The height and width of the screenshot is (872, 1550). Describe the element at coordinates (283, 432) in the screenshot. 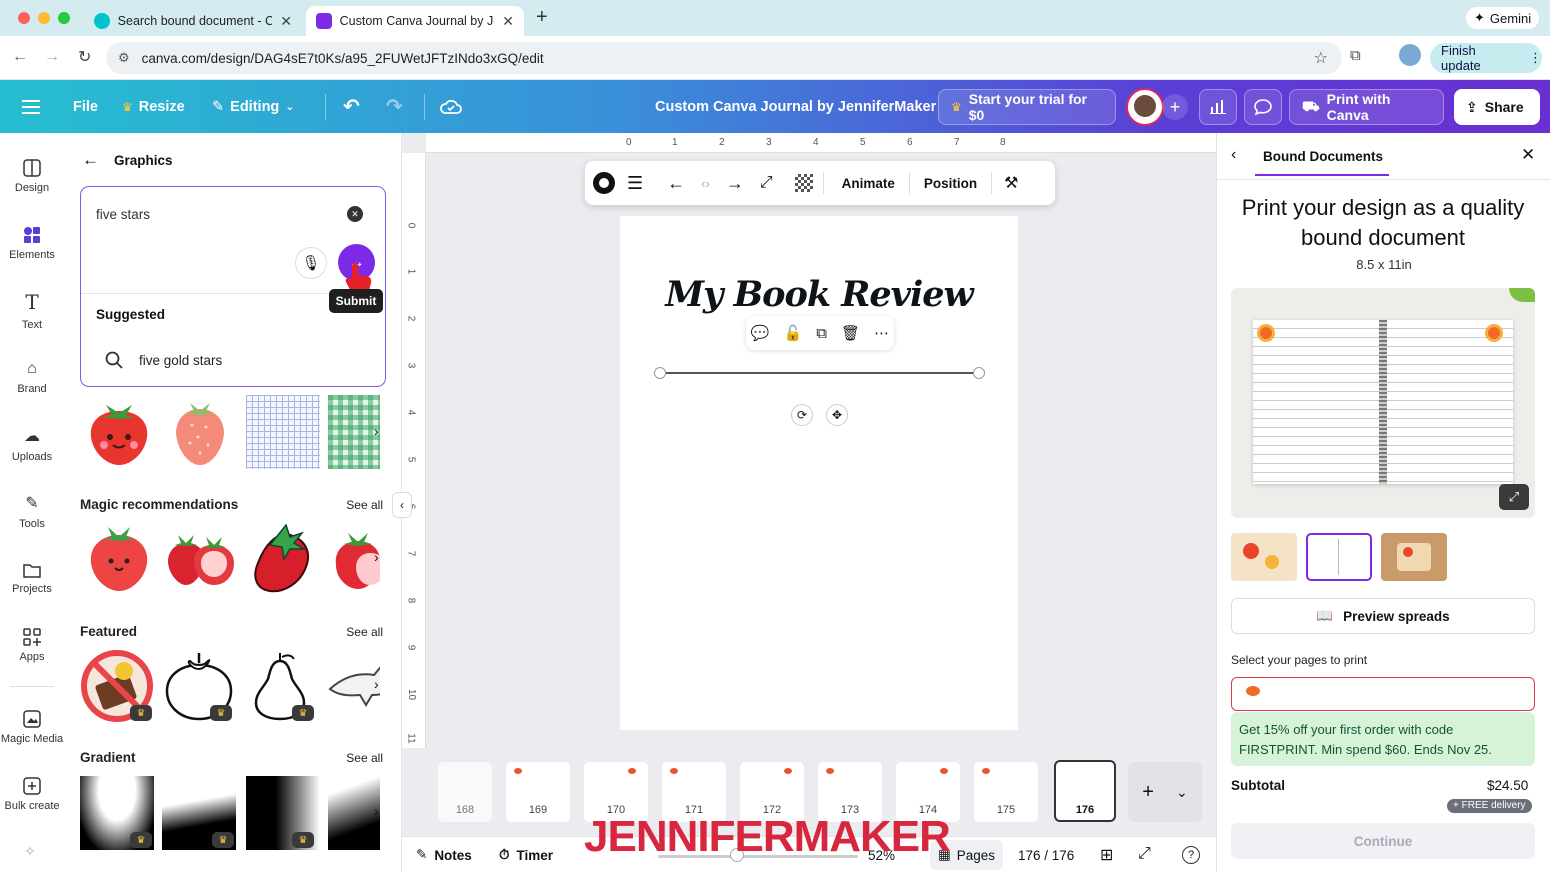

I see `blue-gingham-graphic` at that location.